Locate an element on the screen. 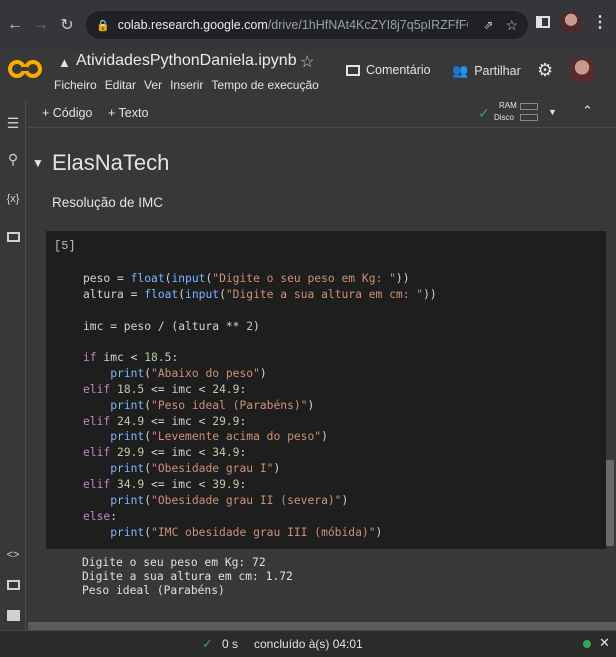 This screenshot has width=616, height=657. disk-bar is located at coordinates (529, 117).